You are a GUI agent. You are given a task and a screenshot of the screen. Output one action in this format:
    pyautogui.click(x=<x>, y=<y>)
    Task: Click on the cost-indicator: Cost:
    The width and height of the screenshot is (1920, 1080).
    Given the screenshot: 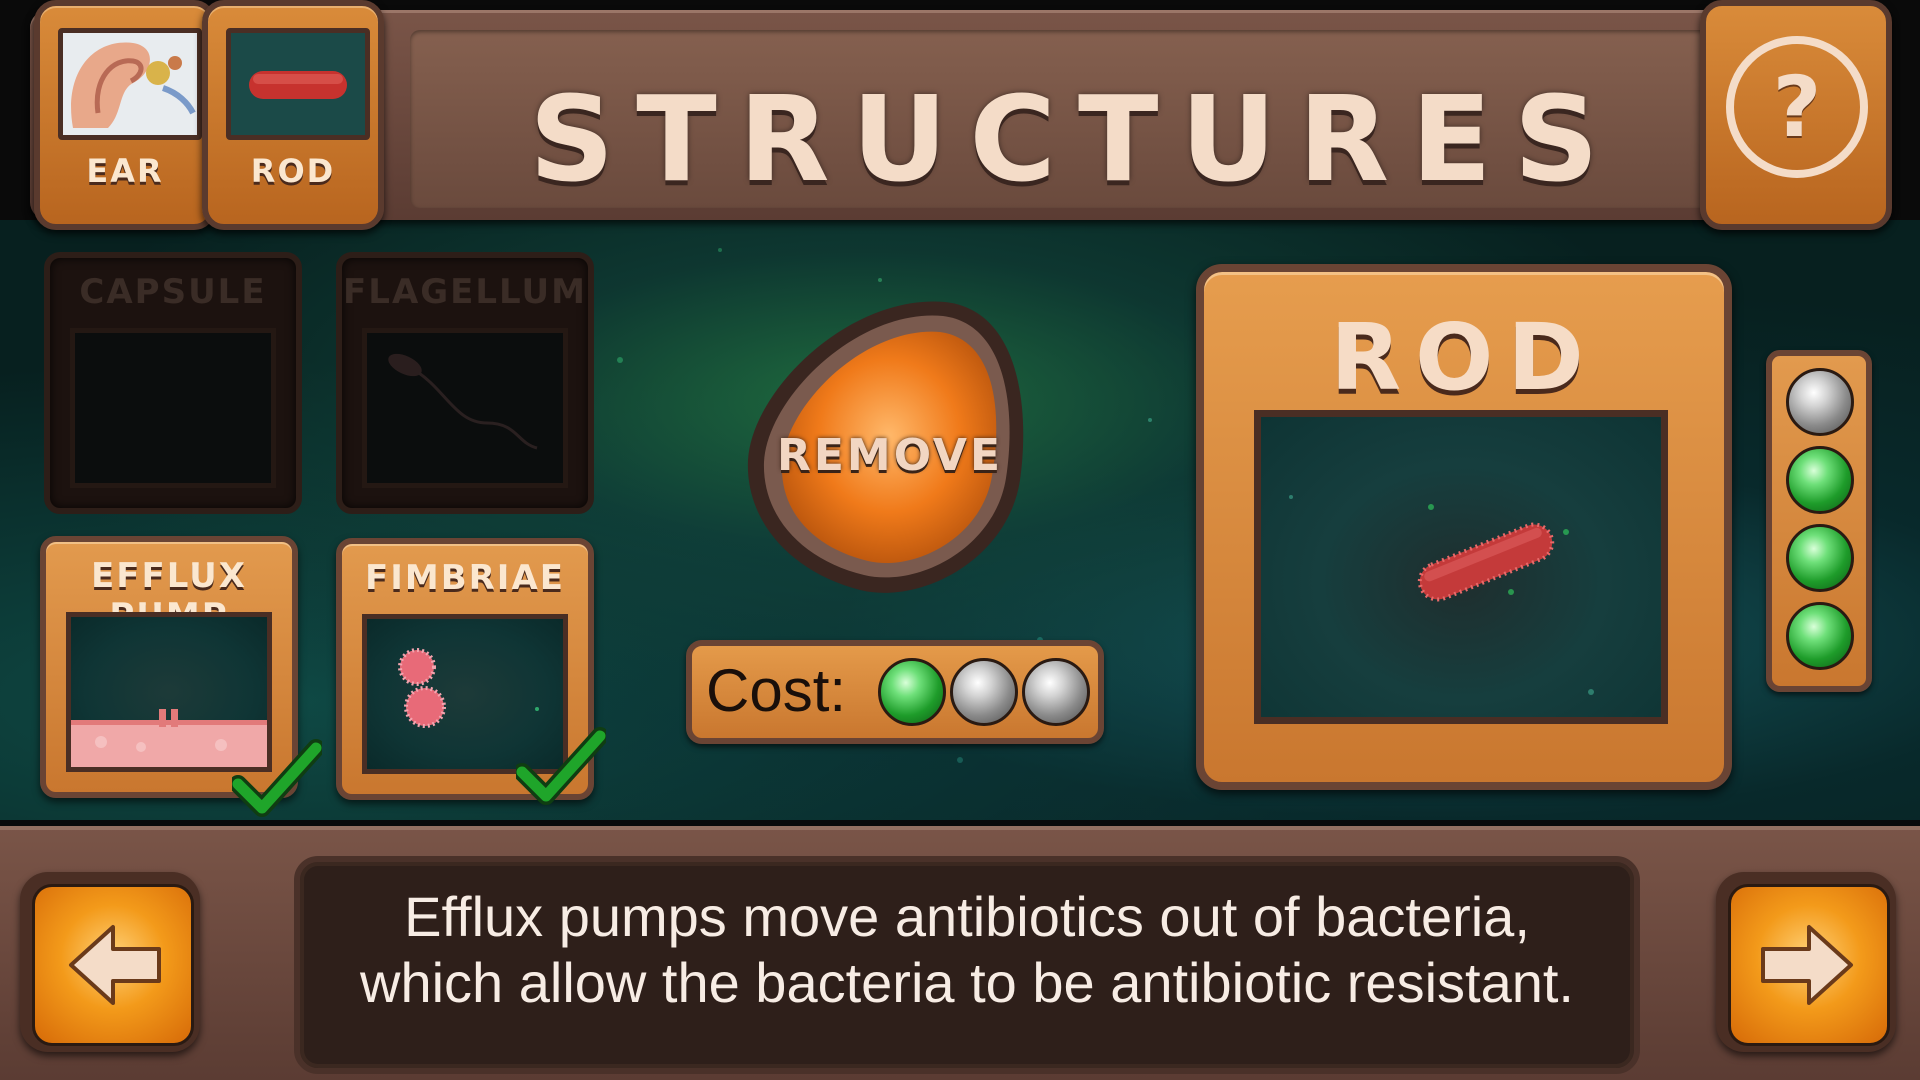 What is the action you would take?
    pyautogui.click(x=895, y=692)
    